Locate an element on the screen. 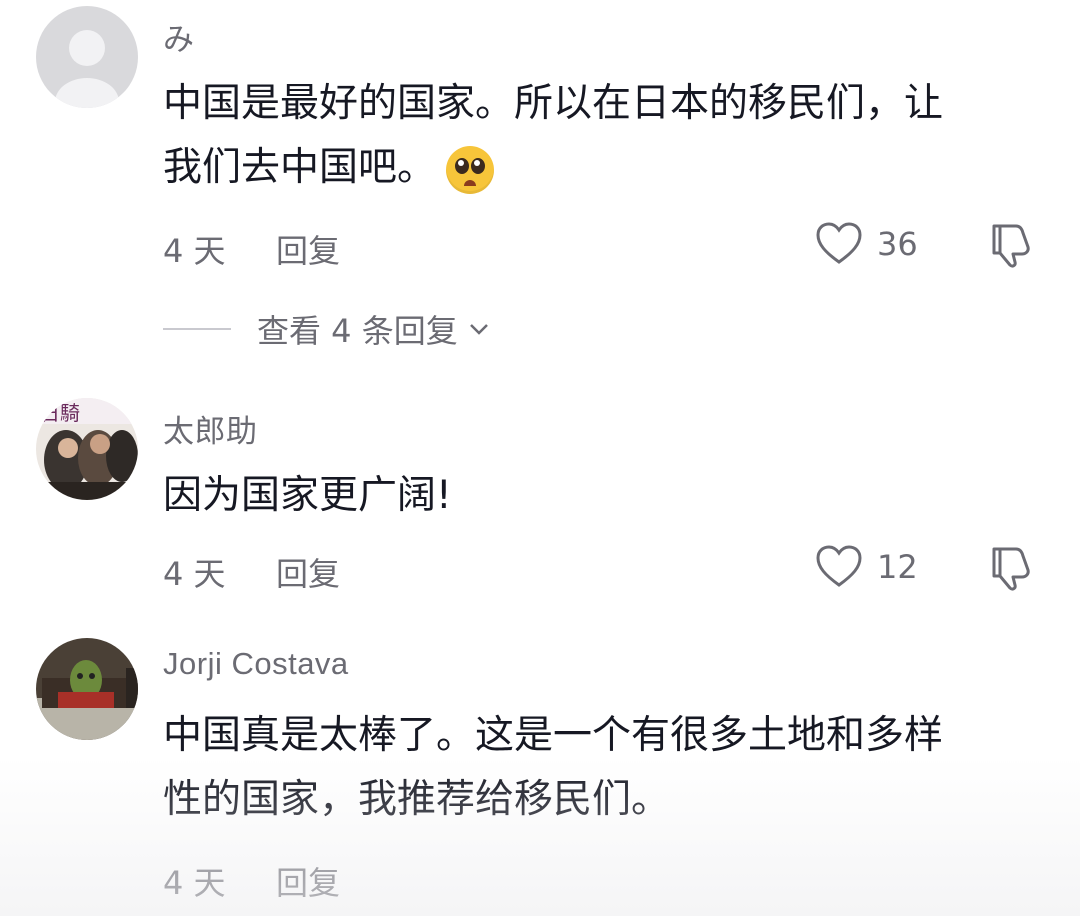 The image size is (1080, 916). comment-text-line: 因为国家更广阔! is located at coordinates (307, 495).